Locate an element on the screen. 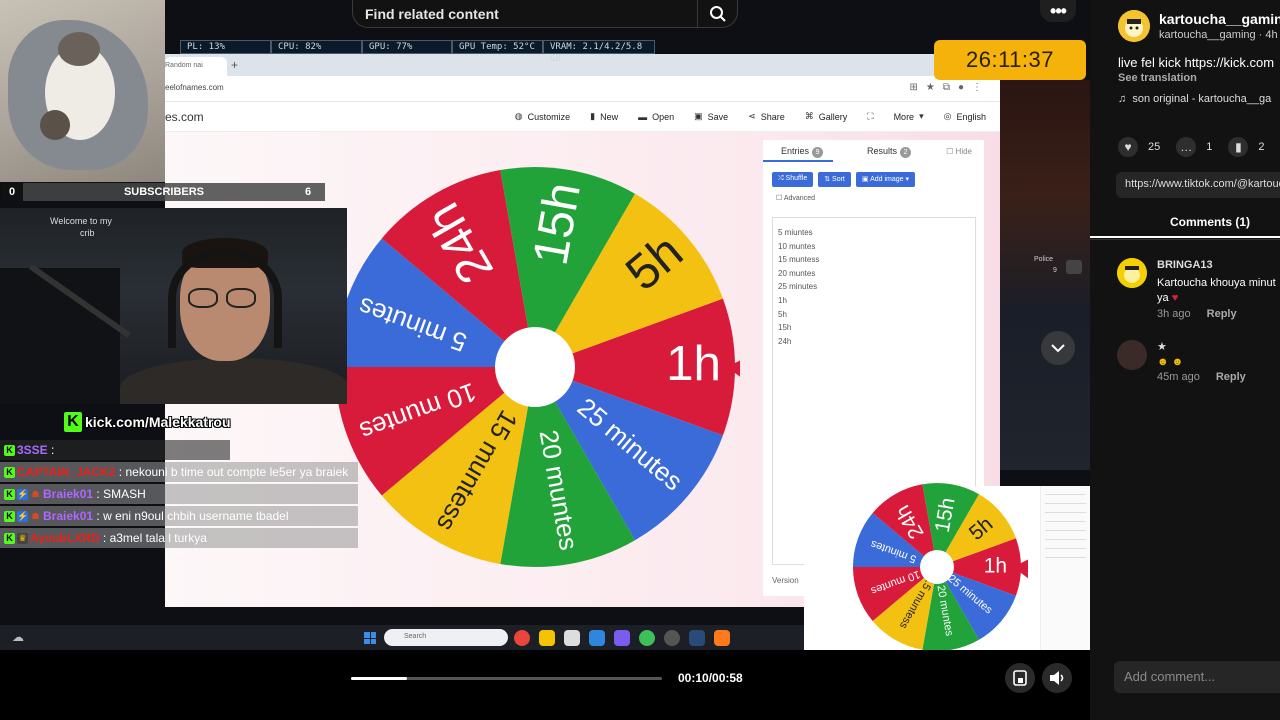 Image resolution: width=1280 pixels, height=720 pixels. calendar-icon is located at coordinates (572, 638).